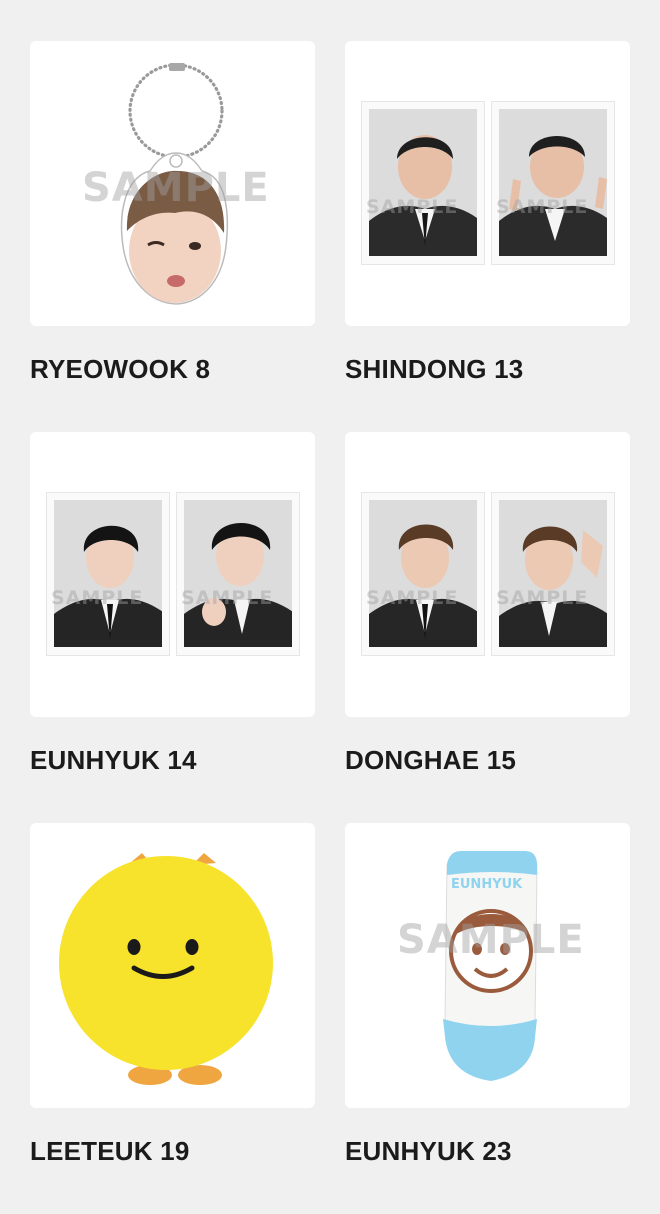 The width and height of the screenshot is (660, 1214). I want to click on product-item: SAMPLE RYEOWOOK 8, so click(172, 236).